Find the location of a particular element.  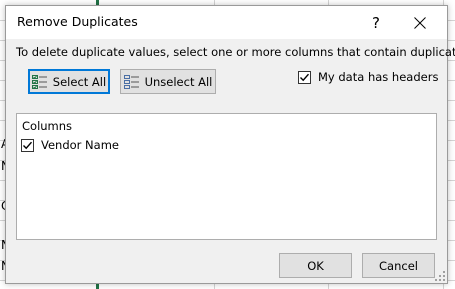

select-all-button: Select All is located at coordinates (69, 81).